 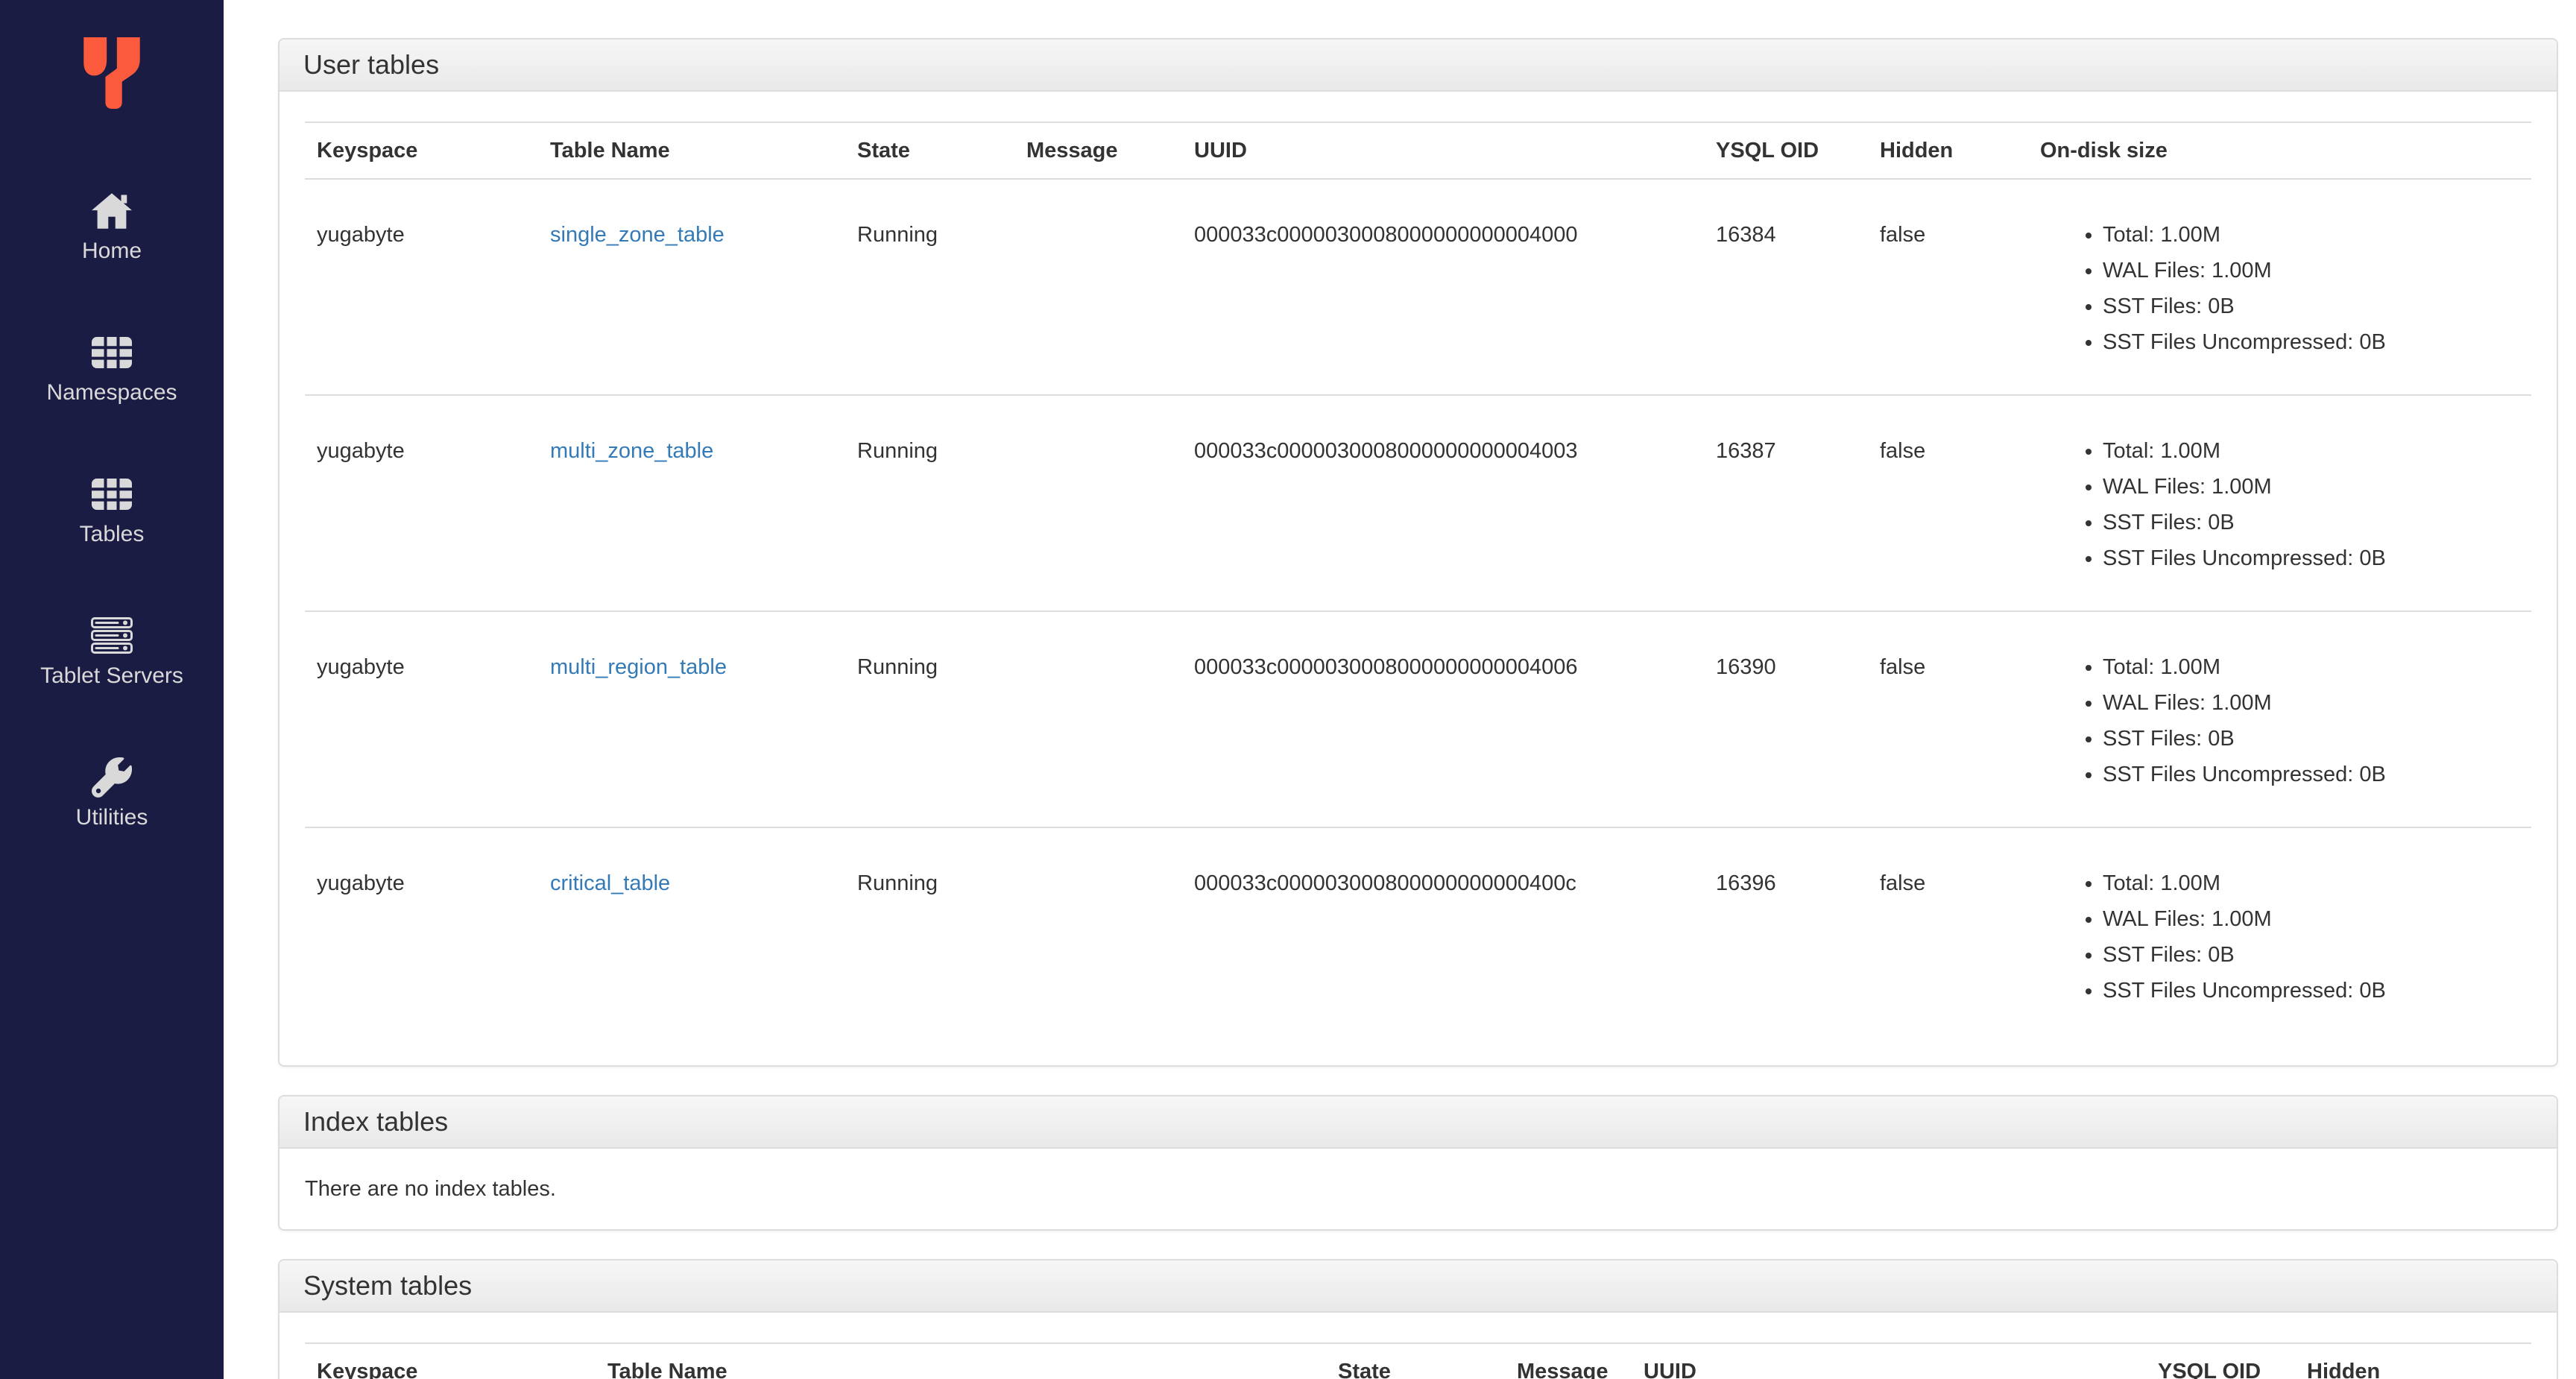 I want to click on sidebar-item-label: Utilities, so click(x=111, y=818).